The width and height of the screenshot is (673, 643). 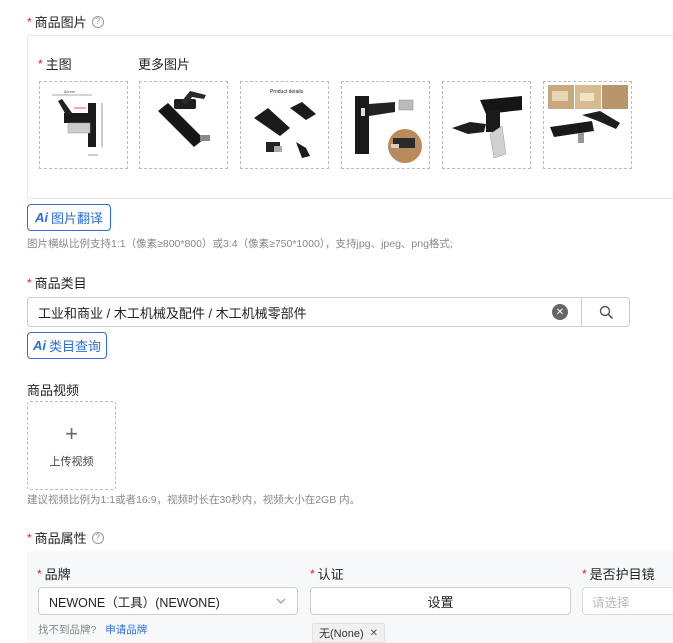 I want to click on main-image-label: * 主图, so click(x=55, y=64).